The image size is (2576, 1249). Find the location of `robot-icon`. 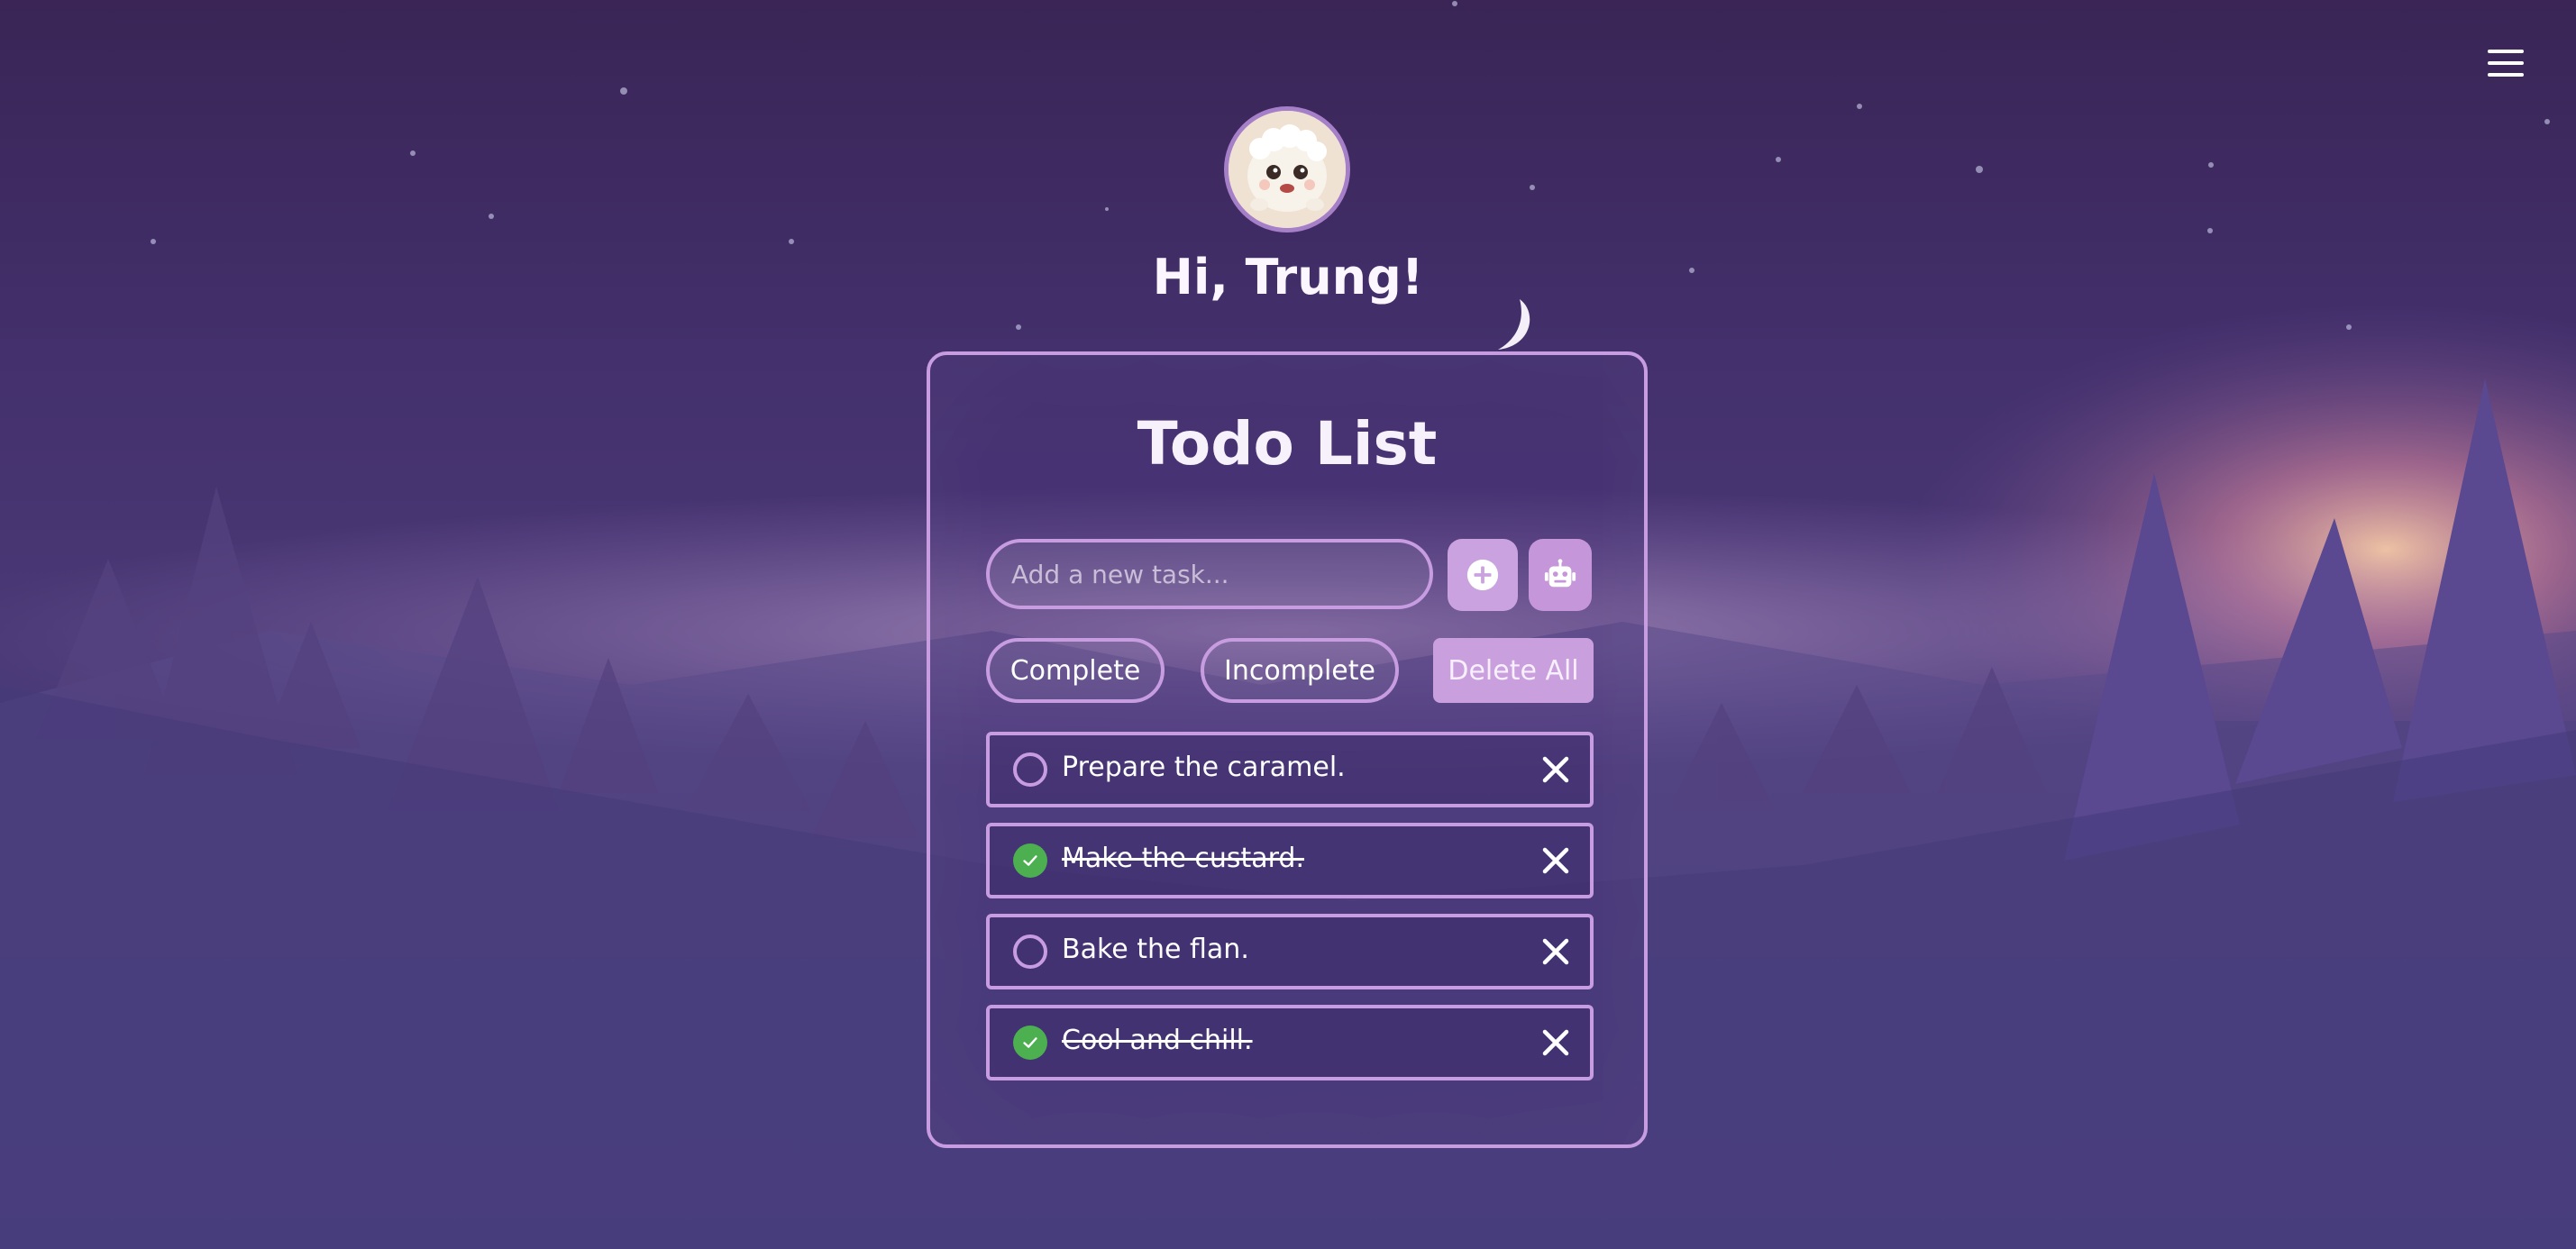

robot-icon is located at coordinates (1560, 573).